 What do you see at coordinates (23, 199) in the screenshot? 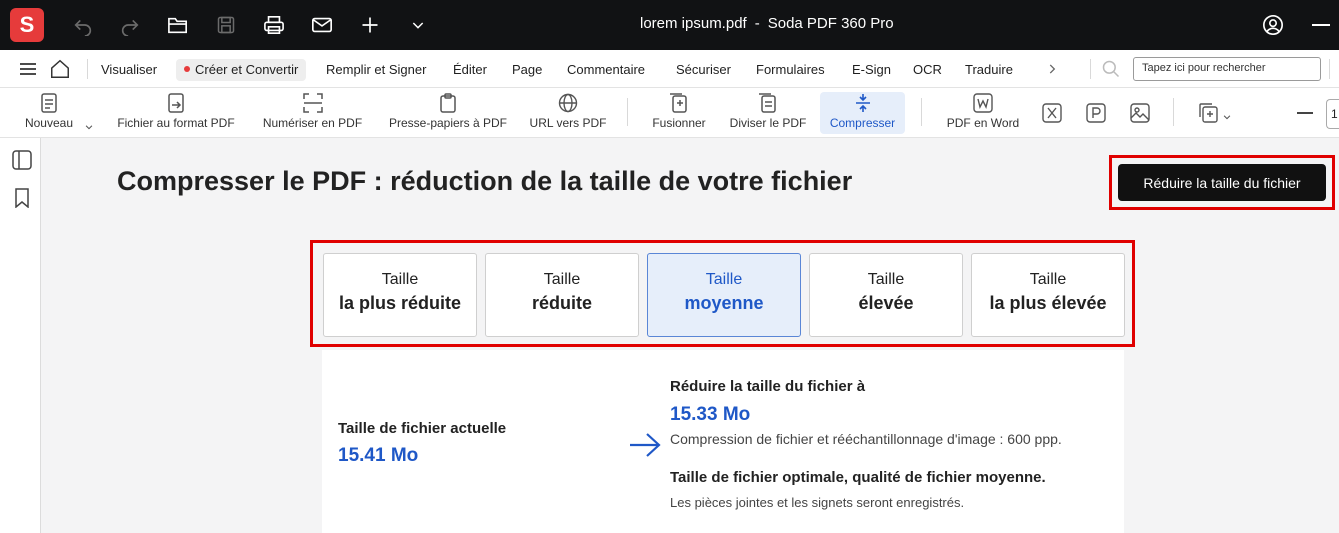
I see `bookmark-icon` at bounding box center [23, 199].